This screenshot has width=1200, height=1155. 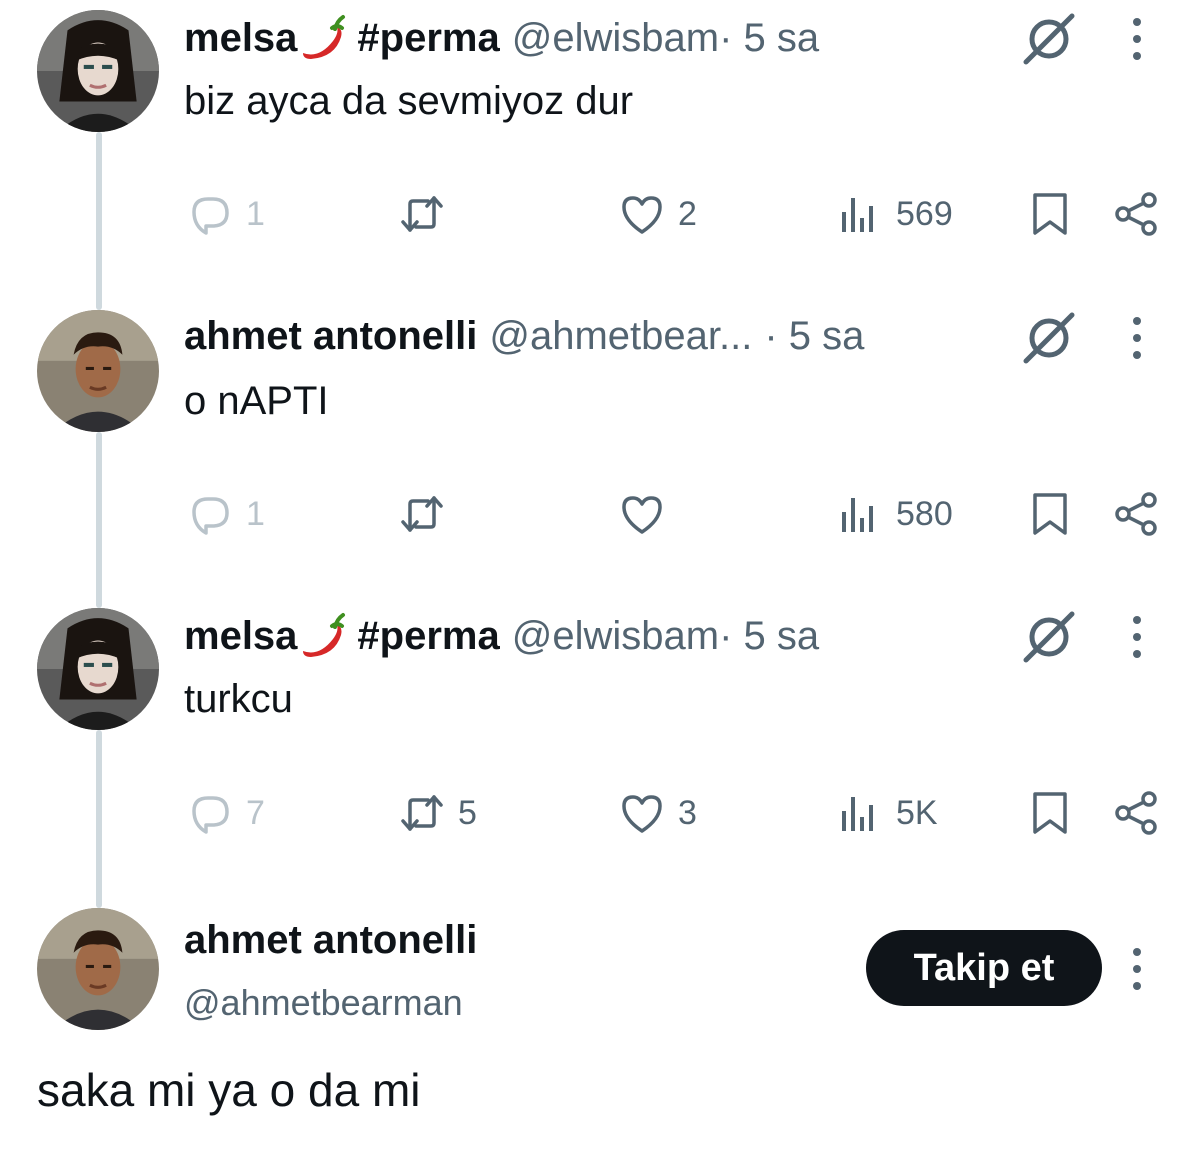 I want to click on tweet-actions: 1 580, so click(x=600, y=514).